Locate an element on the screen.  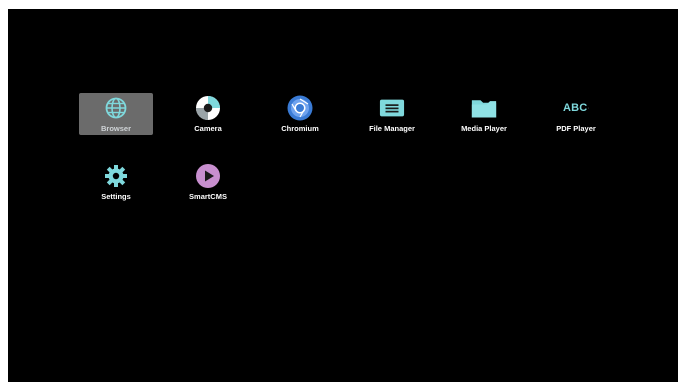
app-label-file-manager: File Manager is located at coordinates (392, 128).